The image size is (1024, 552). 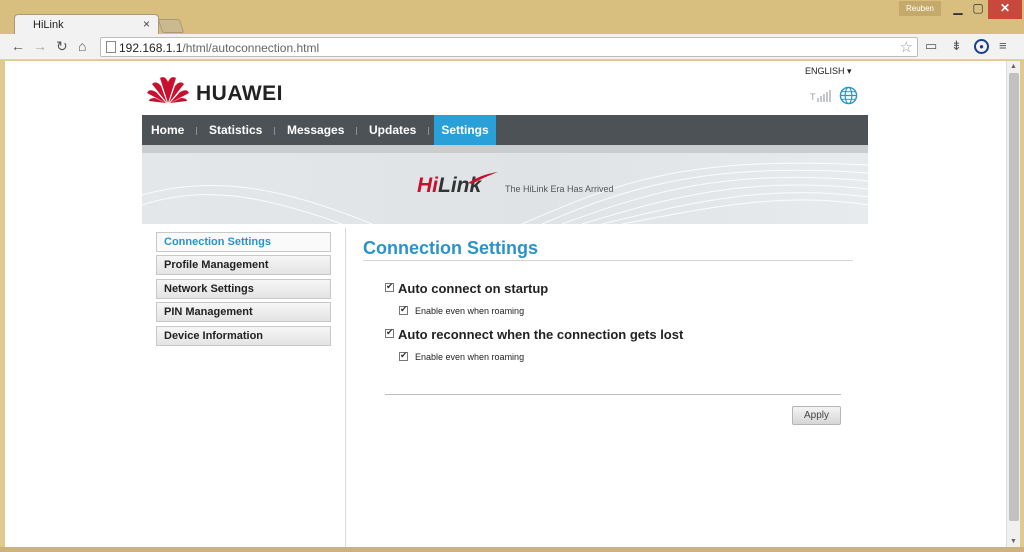 I want to click on huawei-flower-icon, so click(x=168, y=90).